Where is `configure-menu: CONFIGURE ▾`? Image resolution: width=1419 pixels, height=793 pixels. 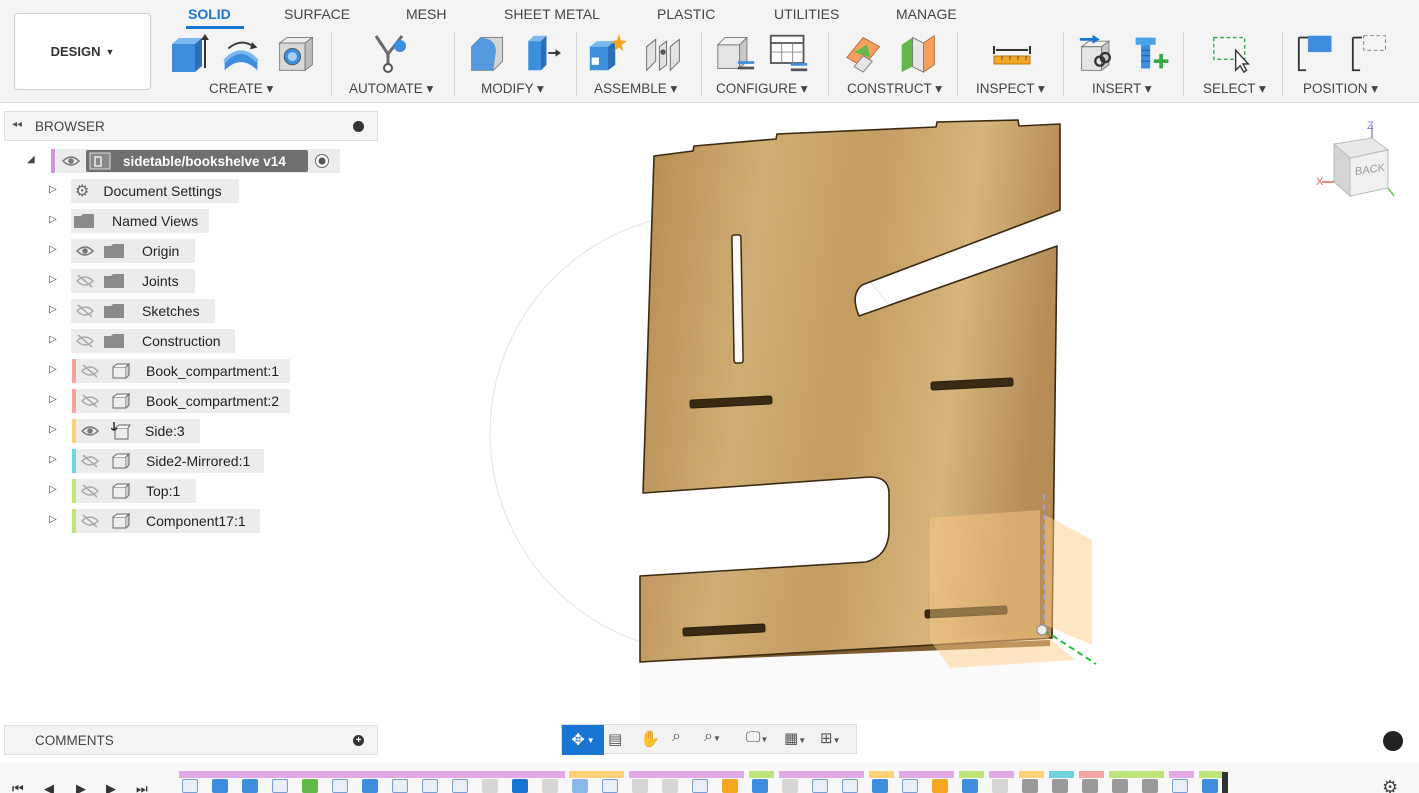
configure-menu: CONFIGURE ▾ is located at coordinates (762, 89).